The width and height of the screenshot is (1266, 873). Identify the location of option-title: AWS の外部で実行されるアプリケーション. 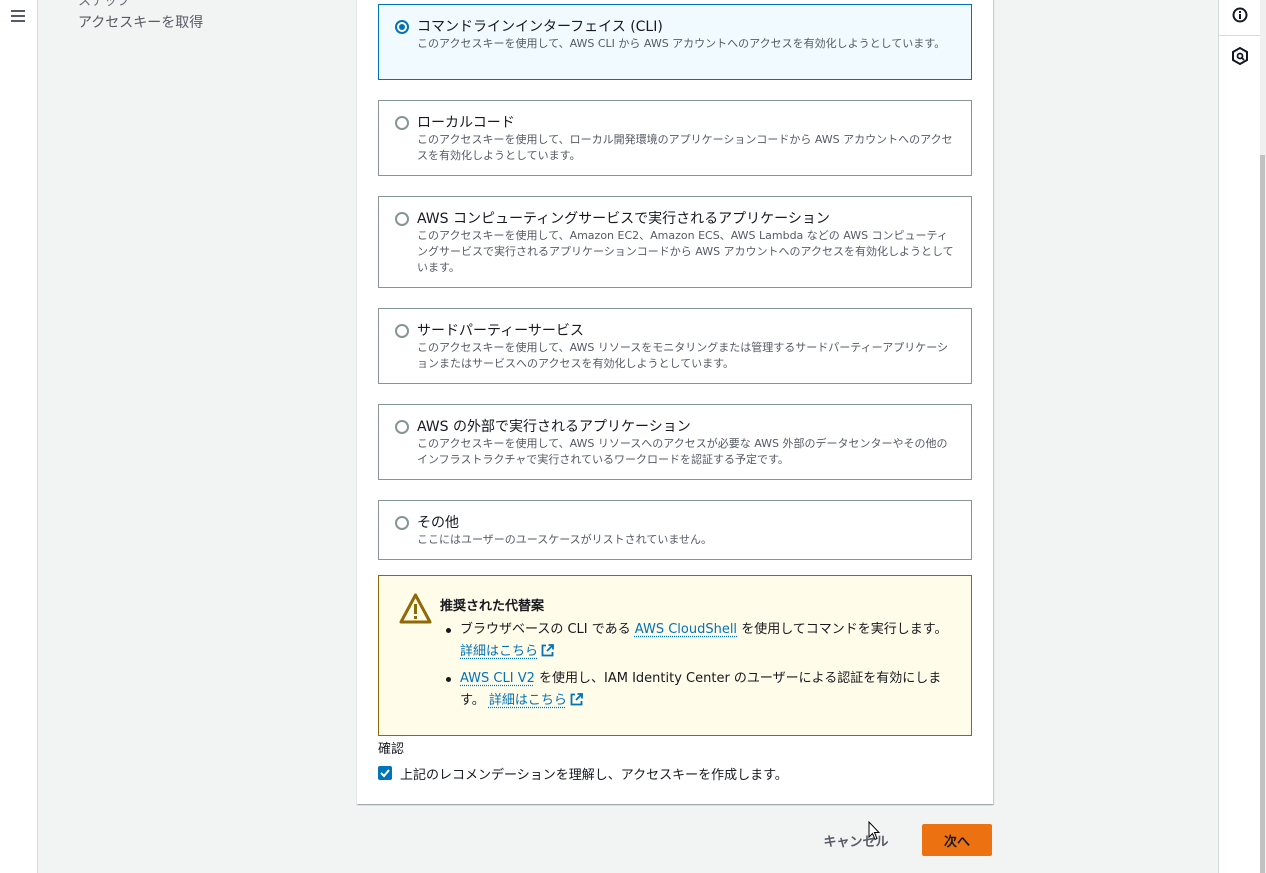
(554, 427).